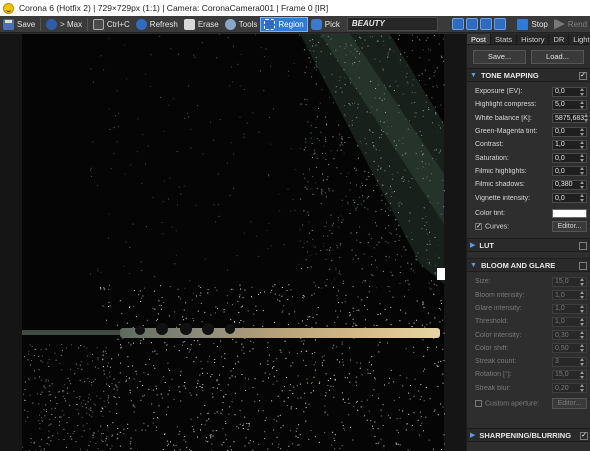 The height and width of the screenshot is (451, 590). Describe the element at coordinates (569, 144) in the screenshot. I see `tone-mapping-spinner: 1,0` at that location.